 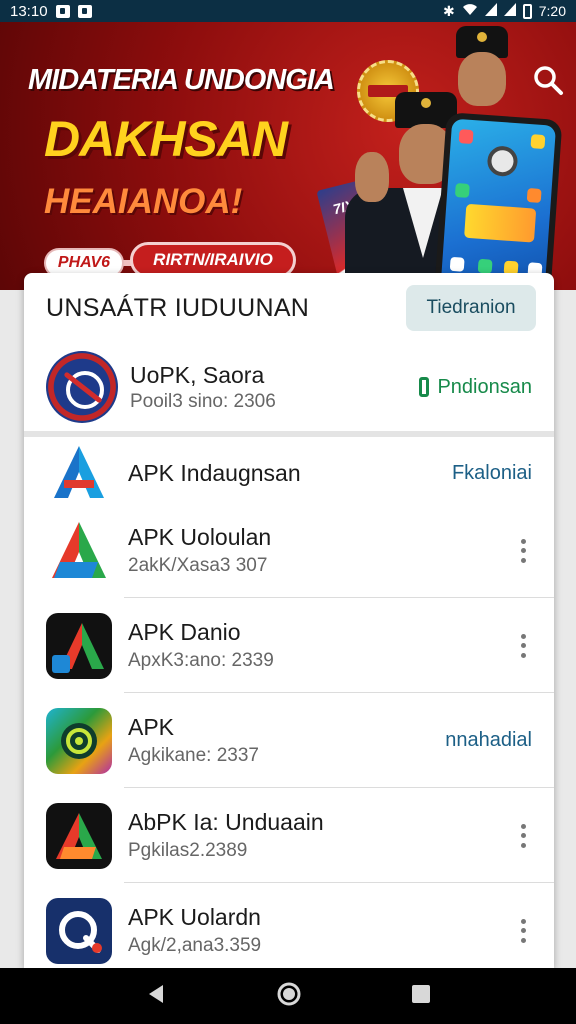 What do you see at coordinates (29, 11) in the screenshot?
I see `status-time: 13:10` at bounding box center [29, 11].